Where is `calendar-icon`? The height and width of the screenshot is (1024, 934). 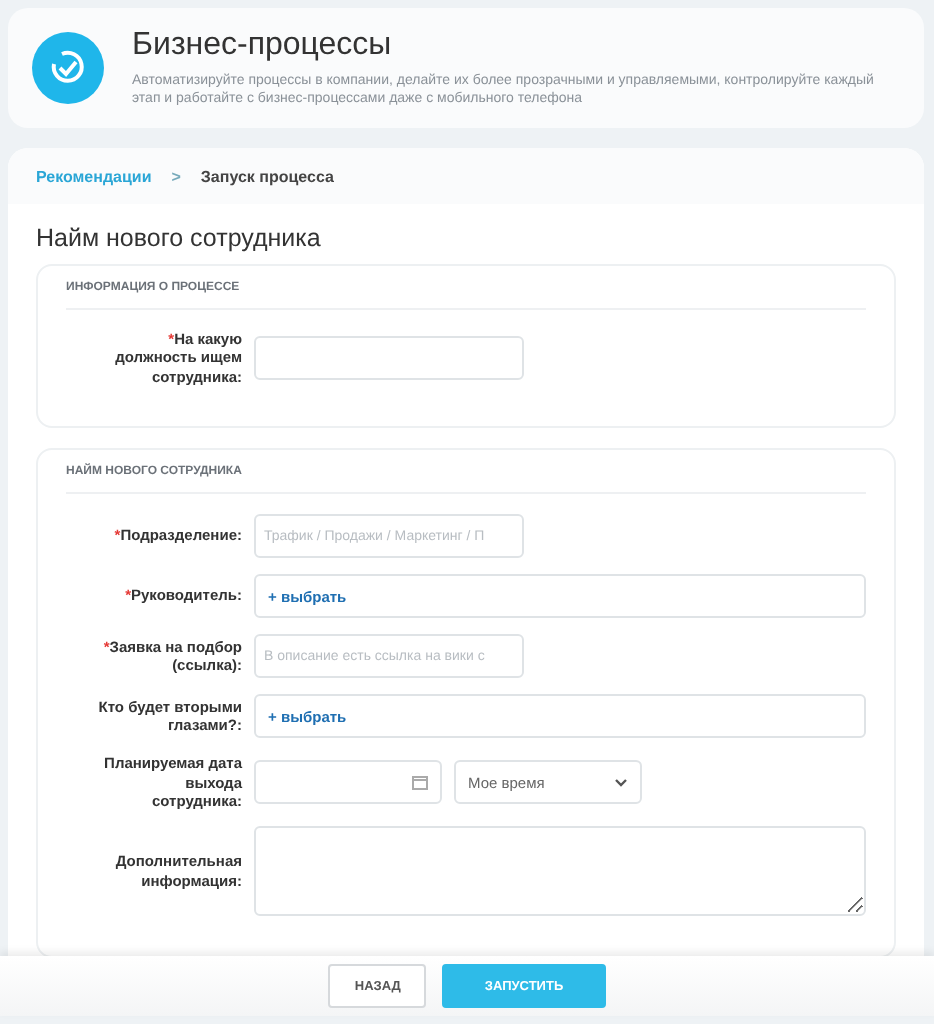 calendar-icon is located at coordinates (420, 782).